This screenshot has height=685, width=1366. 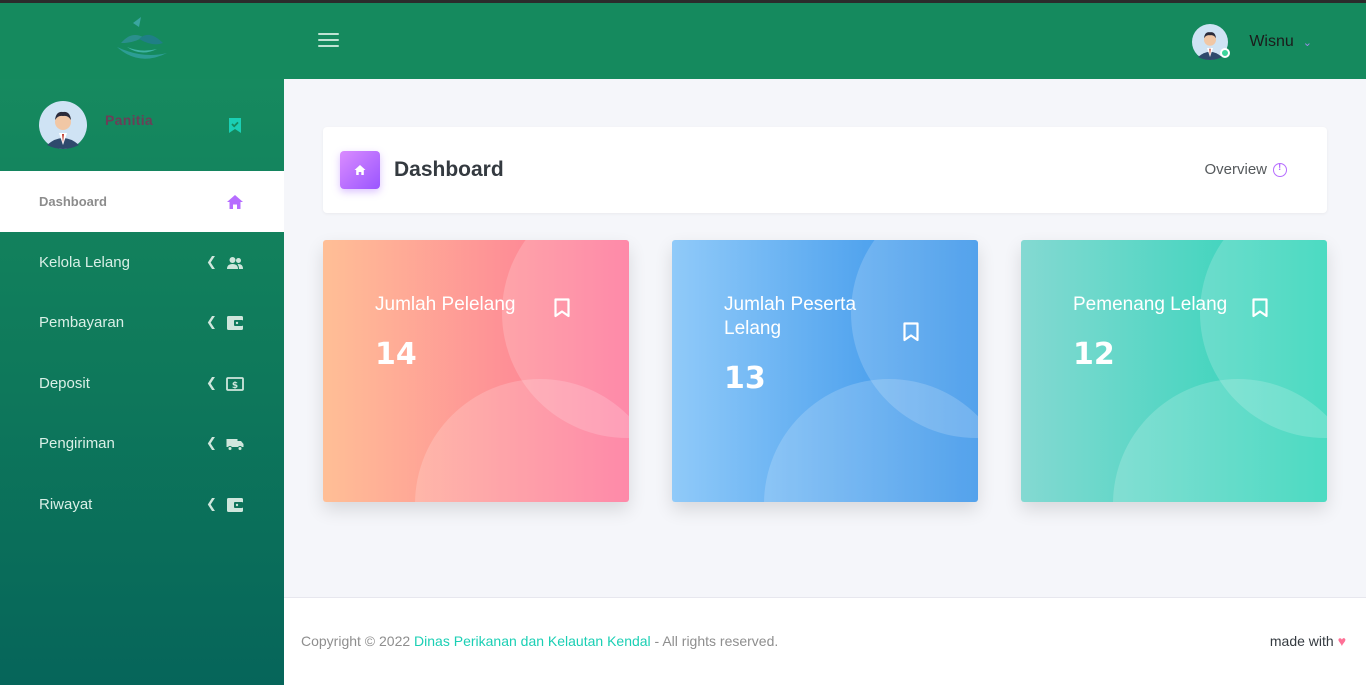 I want to click on heart-icon: ♥, so click(x=1341, y=641).